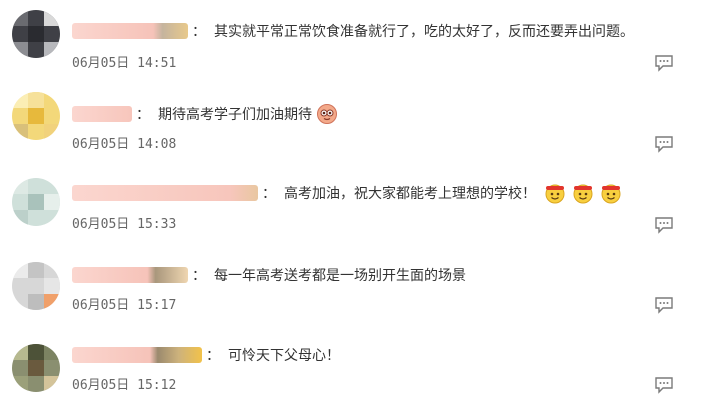  I want to click on comment-time: 06月05日 15:17, so click(124, 305).